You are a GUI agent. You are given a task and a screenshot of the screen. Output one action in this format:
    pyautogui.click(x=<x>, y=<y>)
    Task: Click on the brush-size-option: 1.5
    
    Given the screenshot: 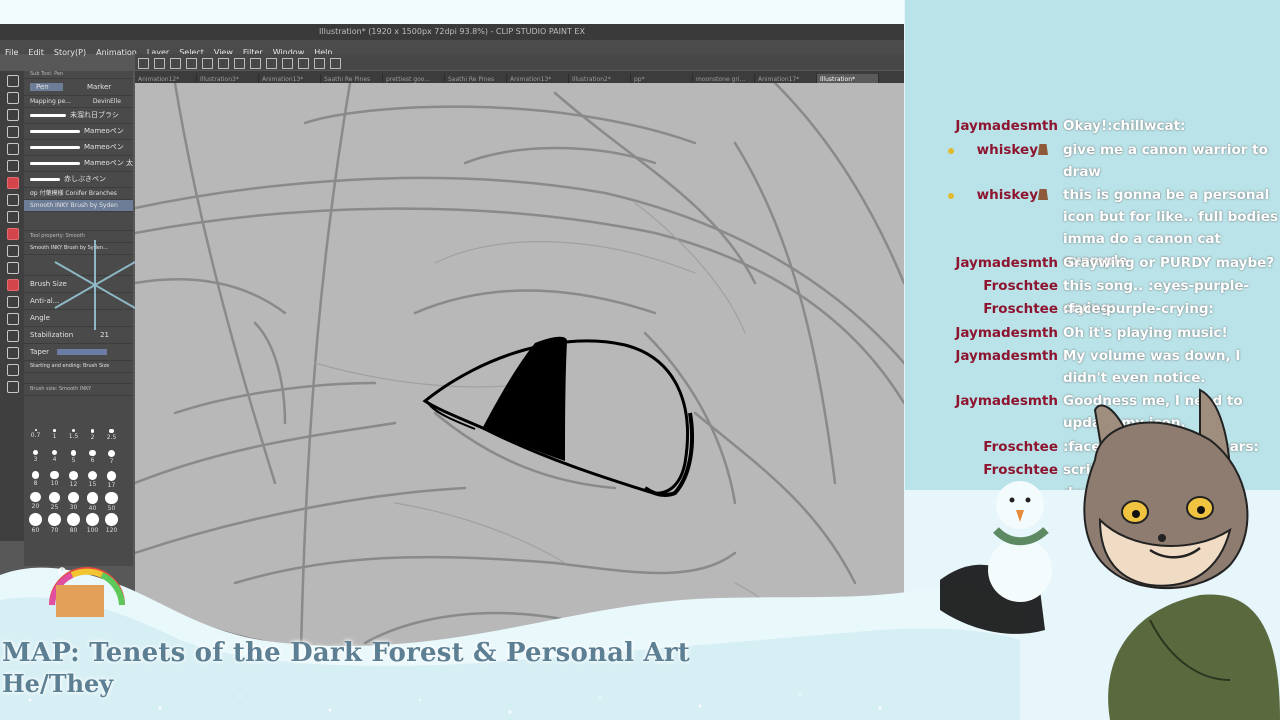 What is the action you would take?
    pyautogui.click(x=73, y=437)
    